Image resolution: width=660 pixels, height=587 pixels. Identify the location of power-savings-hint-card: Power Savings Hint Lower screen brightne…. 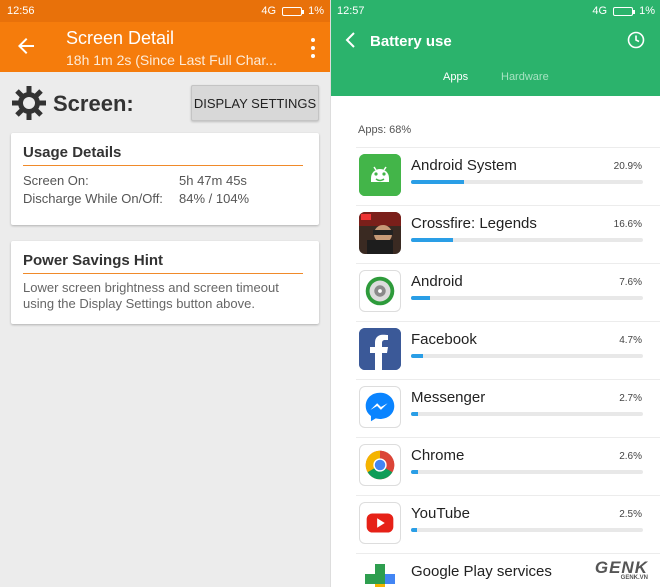
(165, 282).